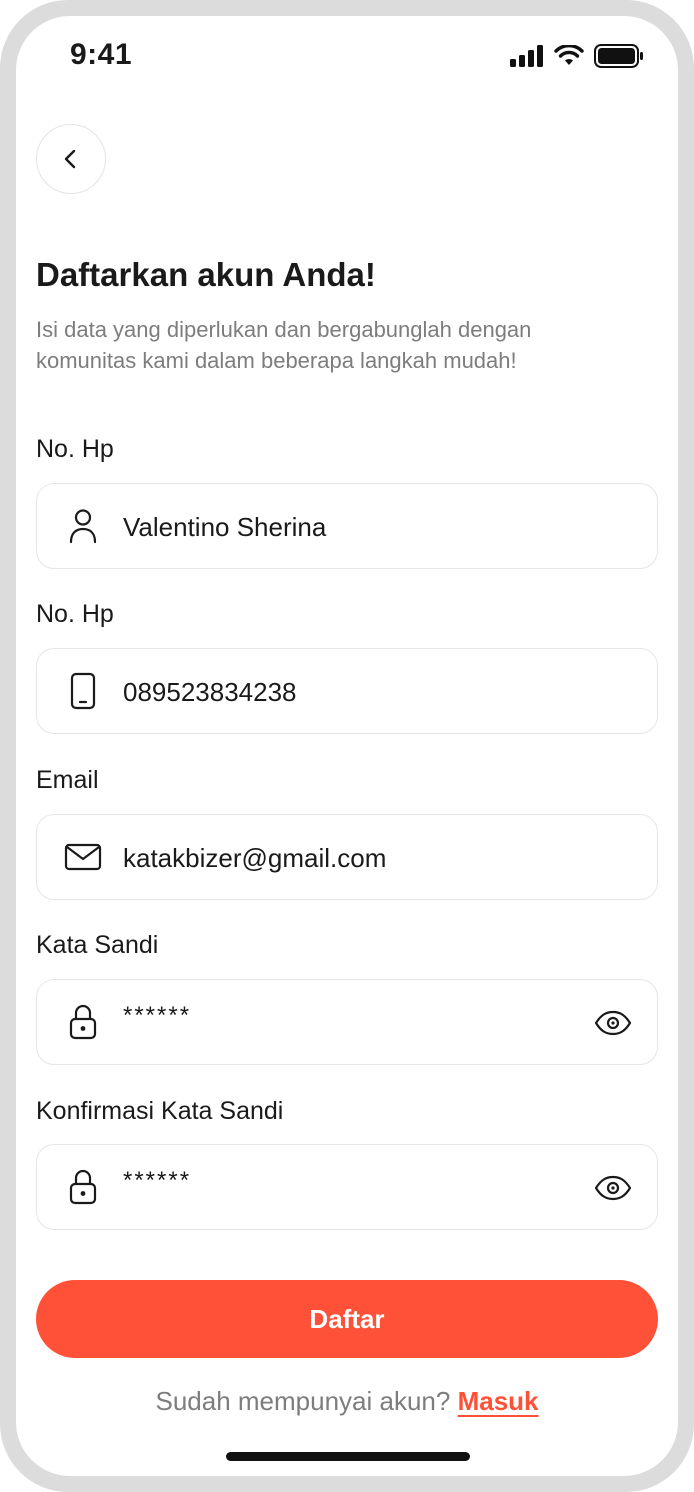  I want to click on confirm-password-field-label: Konfirmasi Kata Sandi, so click(160, 1111).